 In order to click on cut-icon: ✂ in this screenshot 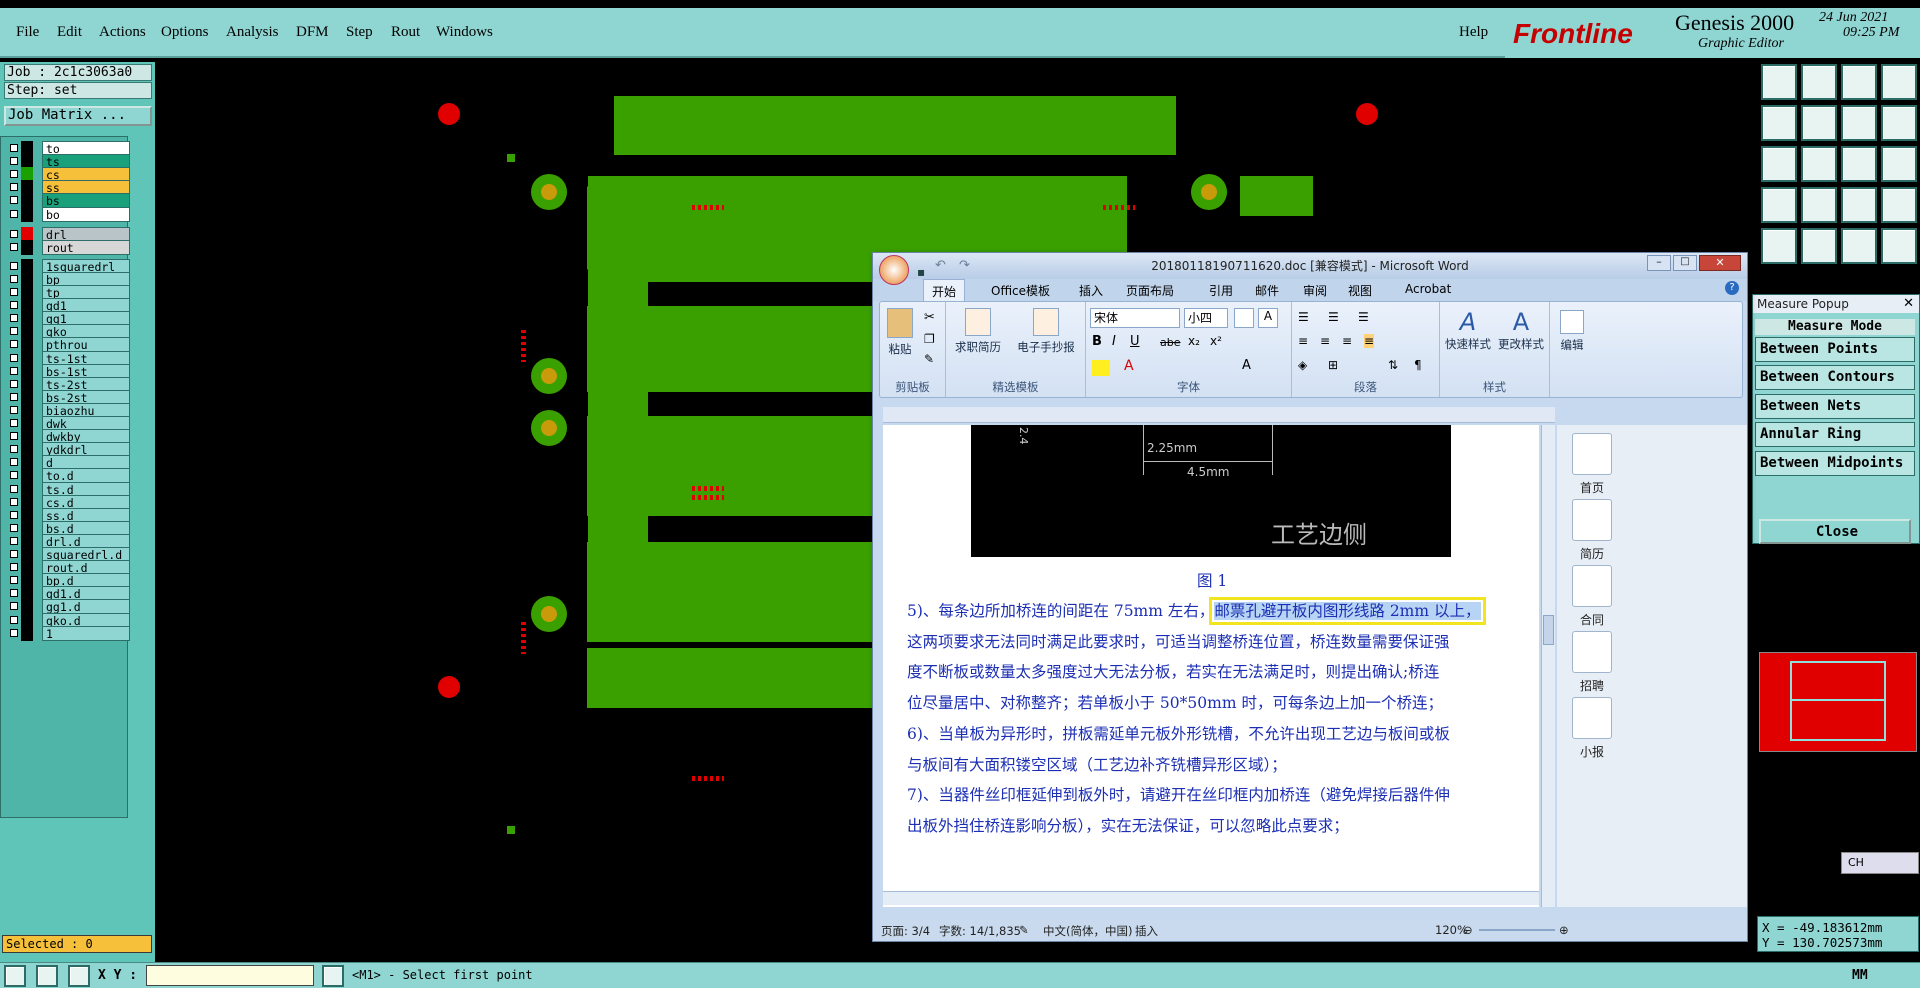, I will do `click(929, 317)`.